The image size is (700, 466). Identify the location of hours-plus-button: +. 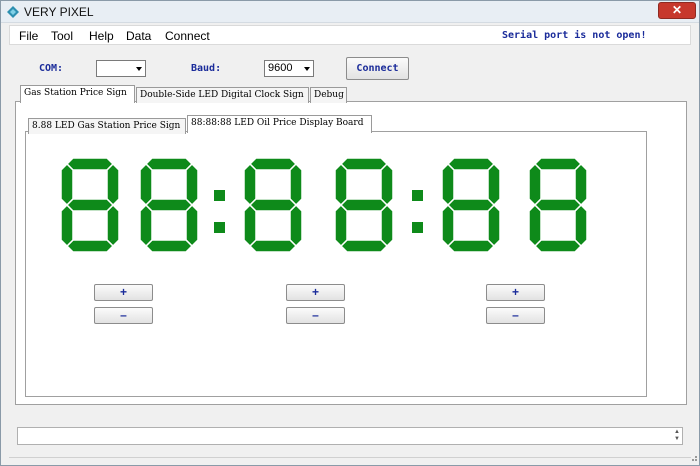
(123, 292).